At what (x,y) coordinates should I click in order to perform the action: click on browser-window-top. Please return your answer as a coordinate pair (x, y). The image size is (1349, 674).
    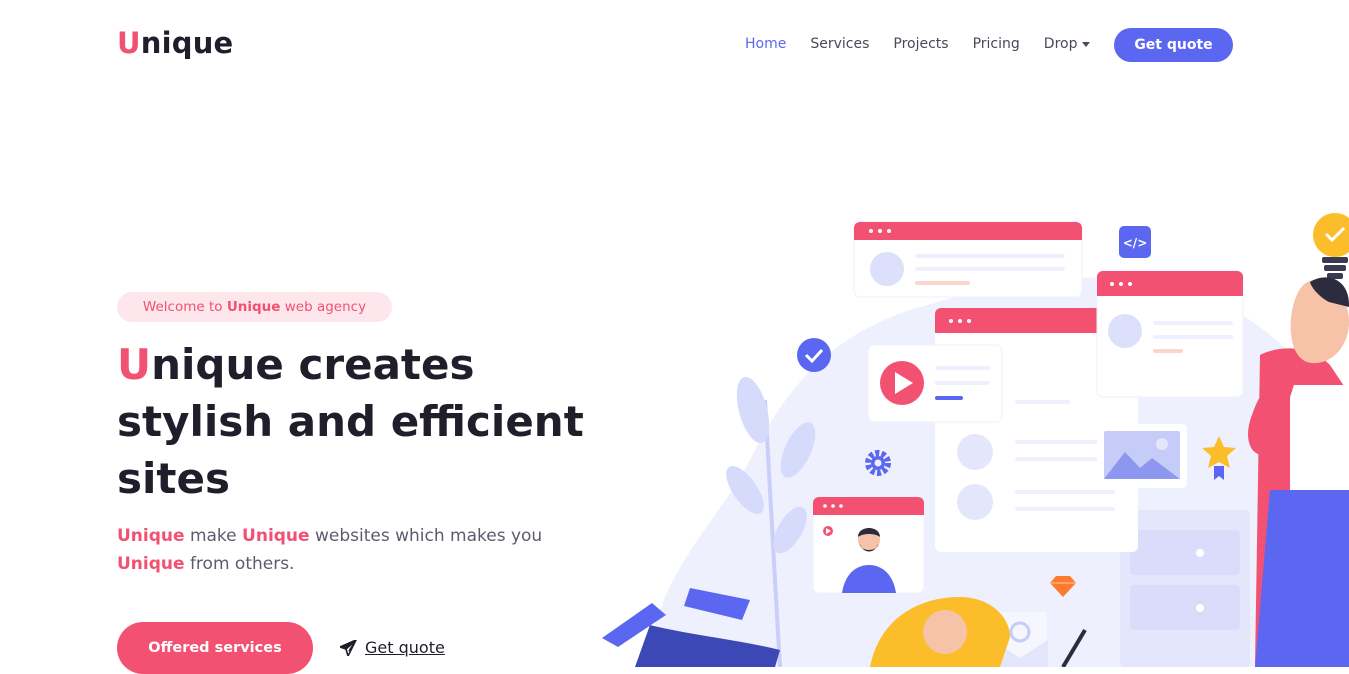
    Looking at the image, I should click on (968, 259).